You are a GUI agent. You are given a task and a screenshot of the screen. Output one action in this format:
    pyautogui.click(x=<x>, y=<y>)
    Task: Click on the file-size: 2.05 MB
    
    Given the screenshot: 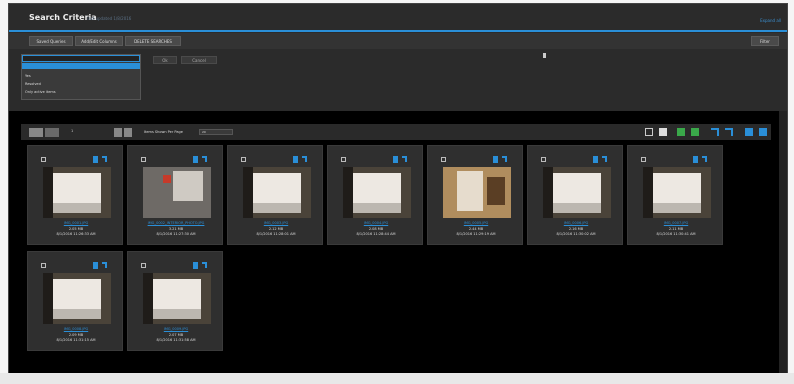 What is the action you would take?
    pyautogui.click(x=76, y=229)
    